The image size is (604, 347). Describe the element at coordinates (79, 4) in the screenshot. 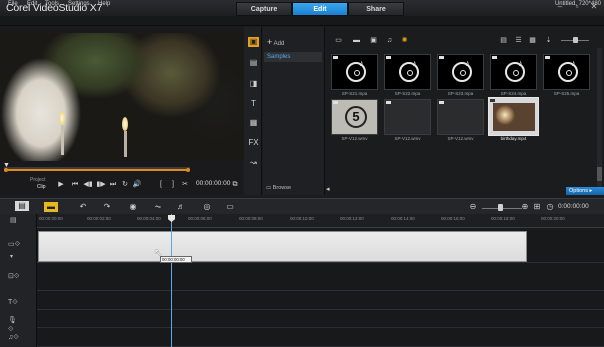

I see `menu-settings: Settings` at that location.